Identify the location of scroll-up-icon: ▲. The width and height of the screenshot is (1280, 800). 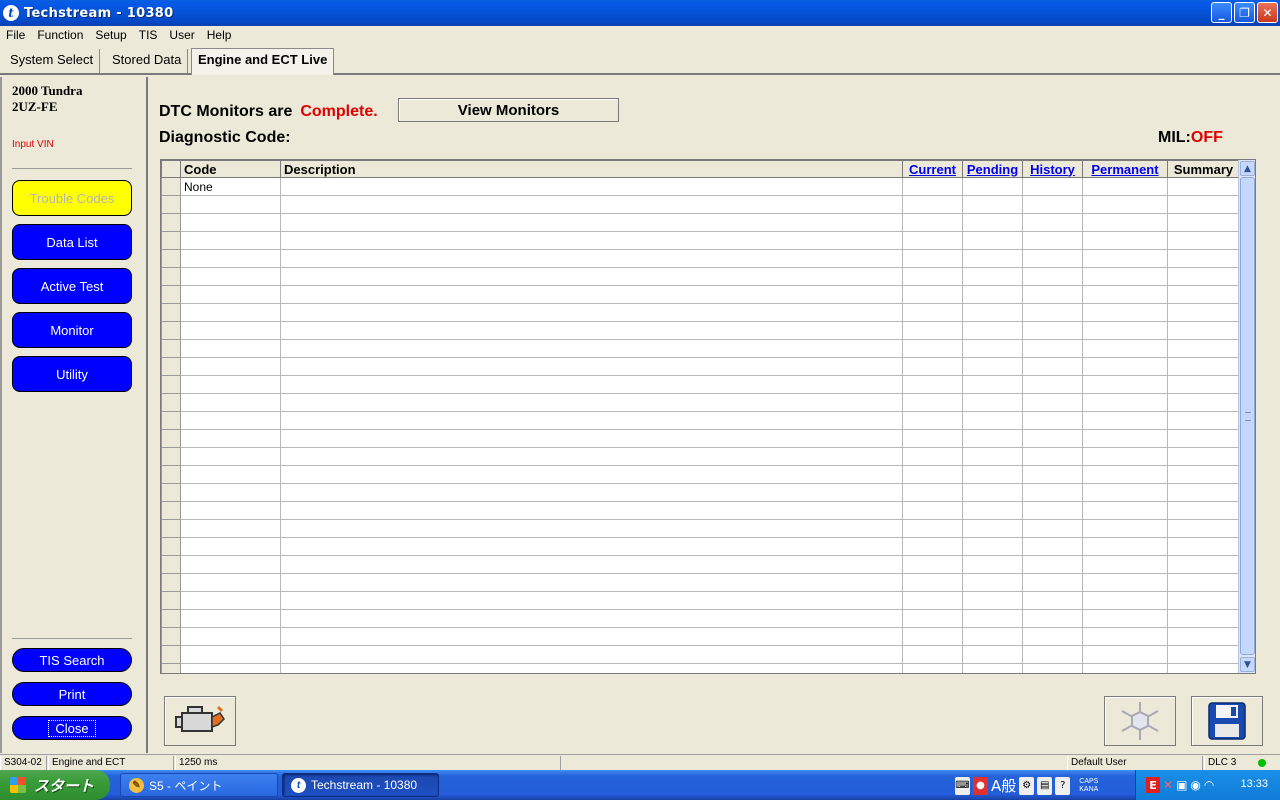
(1247, 168).